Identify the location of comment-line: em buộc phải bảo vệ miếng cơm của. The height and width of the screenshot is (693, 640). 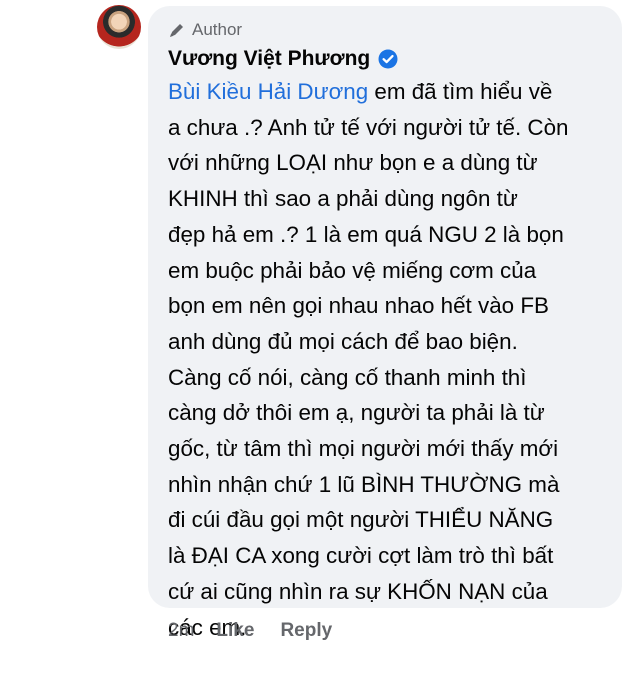
(352, 270).